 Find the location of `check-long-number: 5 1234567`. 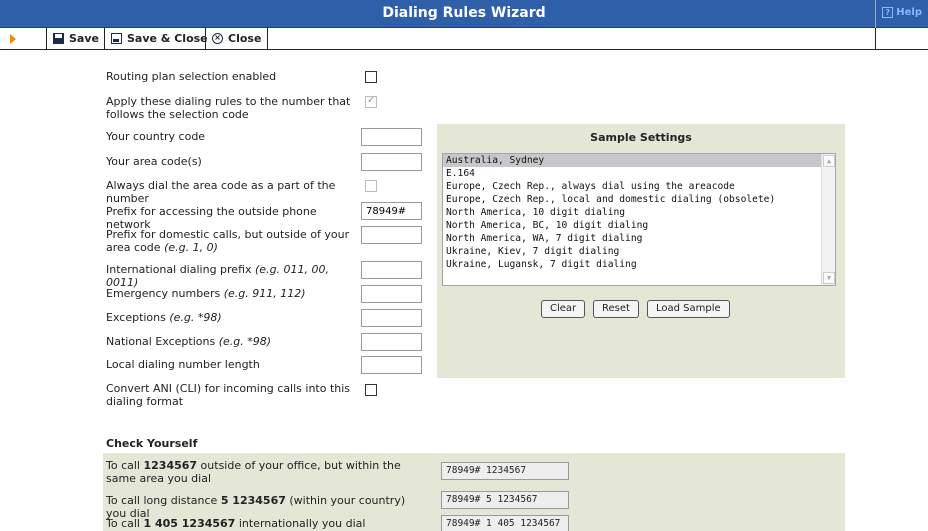

check-long-number: 5 1234567 is located at coordinates (253, 500).